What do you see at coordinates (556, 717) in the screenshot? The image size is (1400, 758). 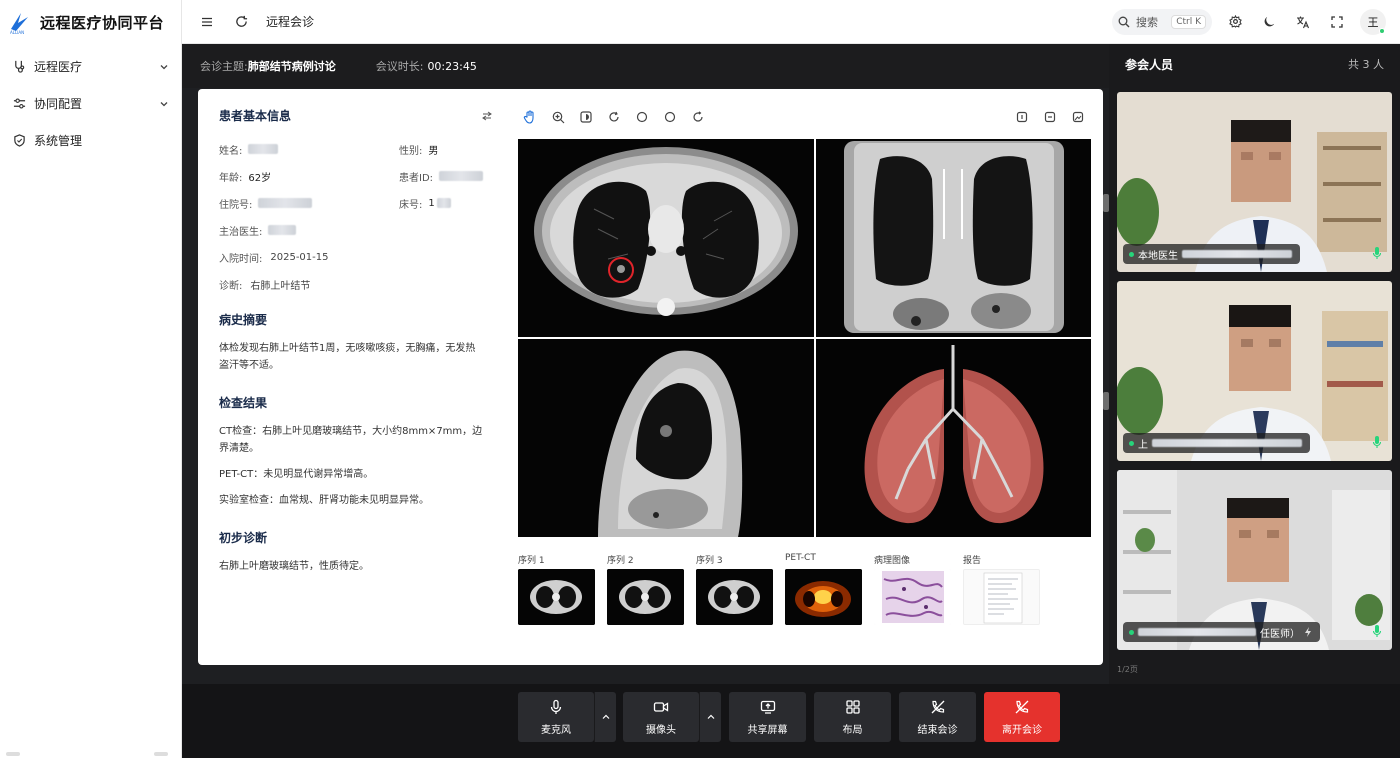 I see `microphone-button: 麦克风` at bounding box center [556, 717].